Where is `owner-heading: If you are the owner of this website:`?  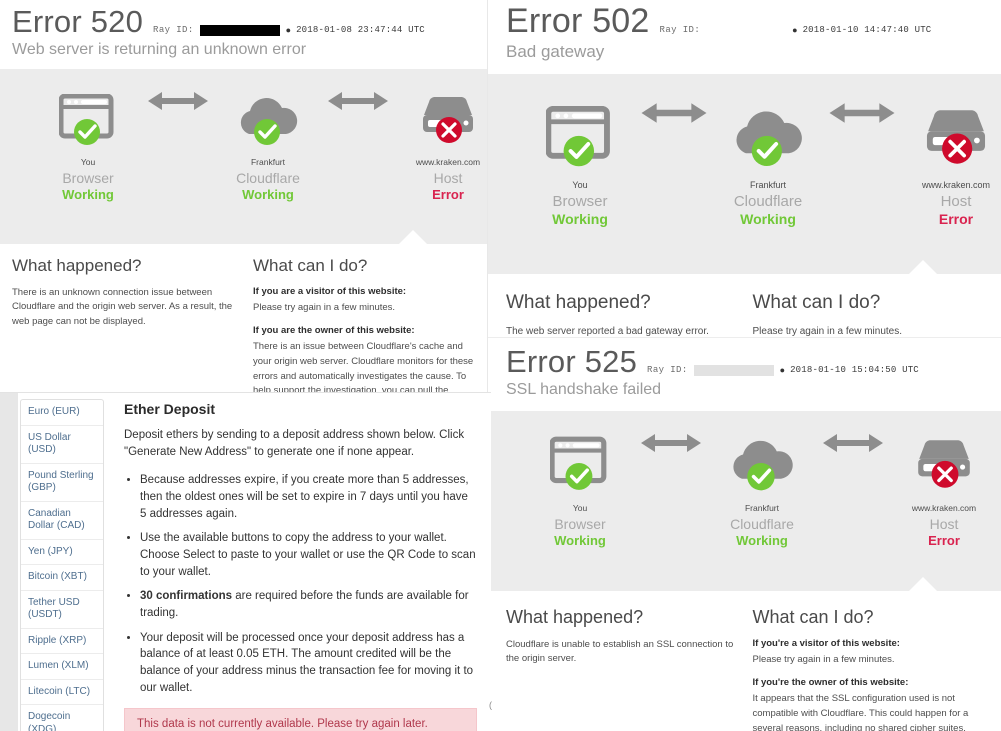
owner-heading: If you are the owner of this website: is located at coordinates (334, 331).